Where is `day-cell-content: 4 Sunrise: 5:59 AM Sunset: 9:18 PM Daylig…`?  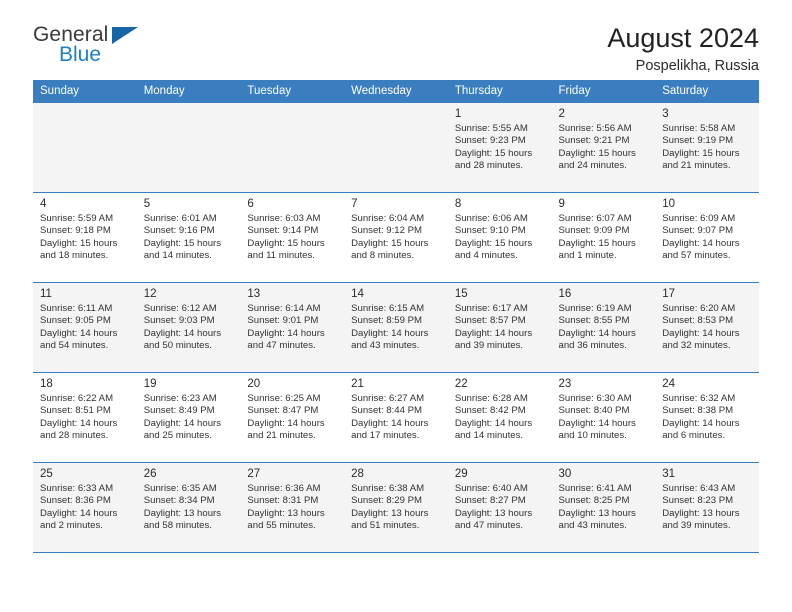
day-cell-content: 4 Sunrise: 5:59 AM Sunset: 9:18 PM Daylig… is located at coordinates (85, 228).